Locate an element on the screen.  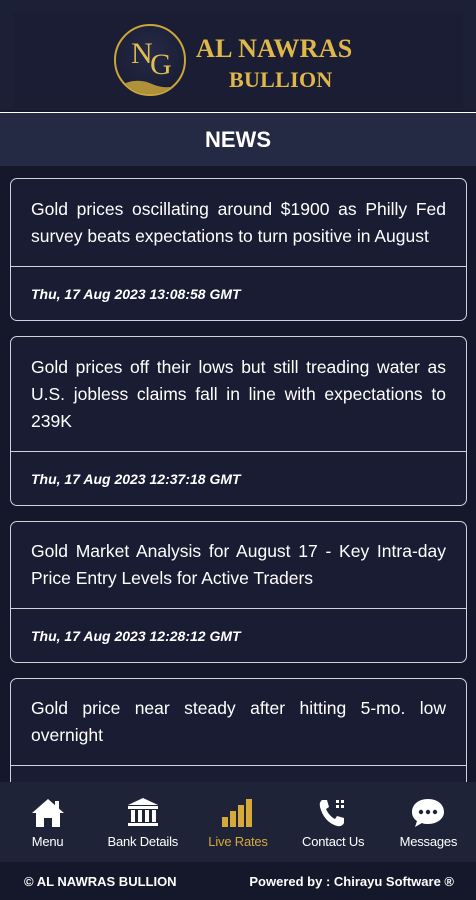
page-title: NEWS is located at coordinates (238, 139).